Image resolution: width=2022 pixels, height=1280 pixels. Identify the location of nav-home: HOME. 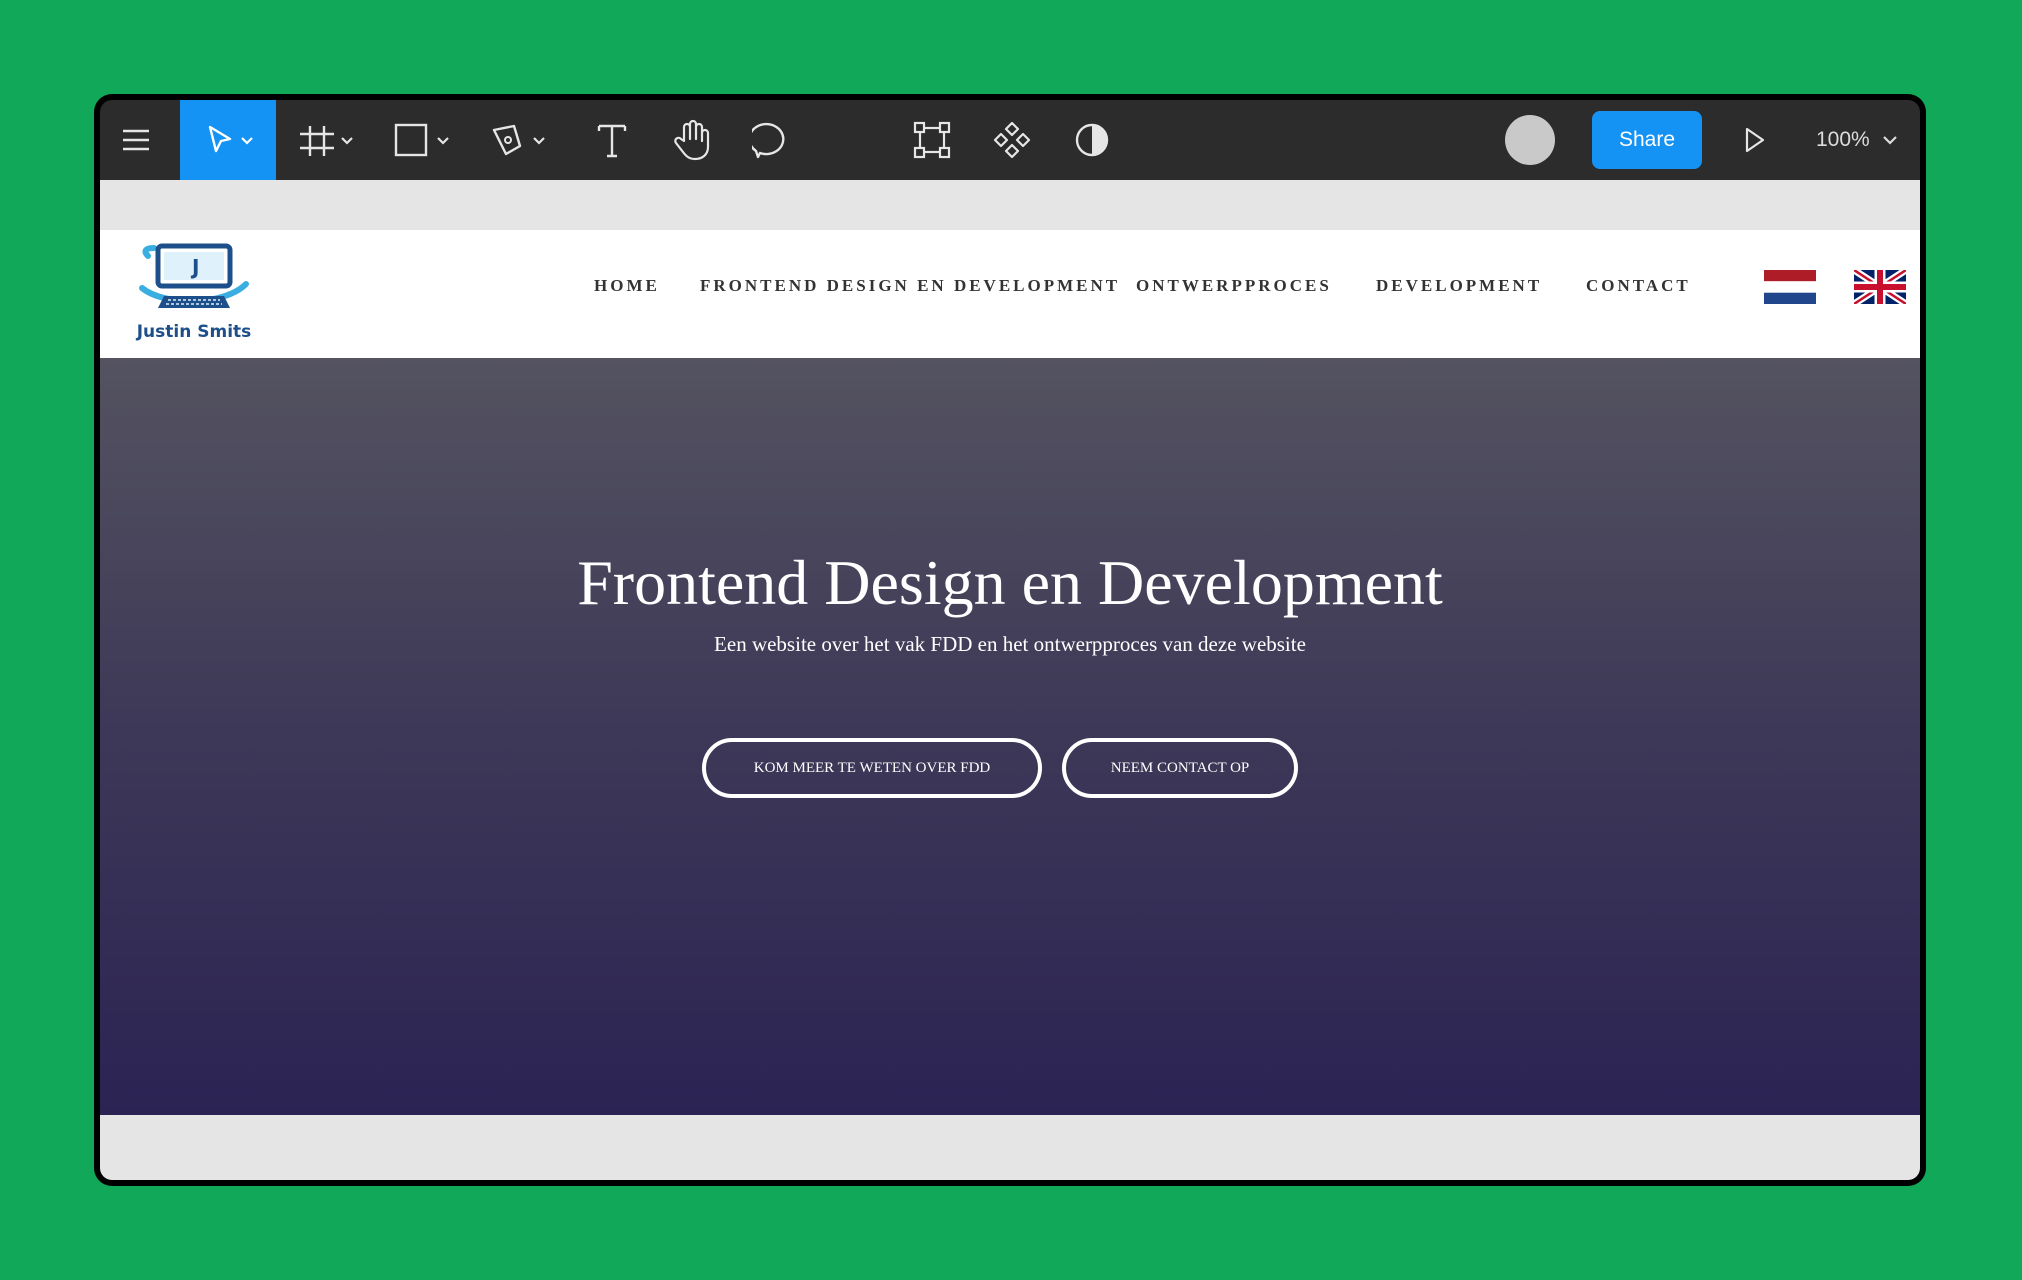
(627, 286).